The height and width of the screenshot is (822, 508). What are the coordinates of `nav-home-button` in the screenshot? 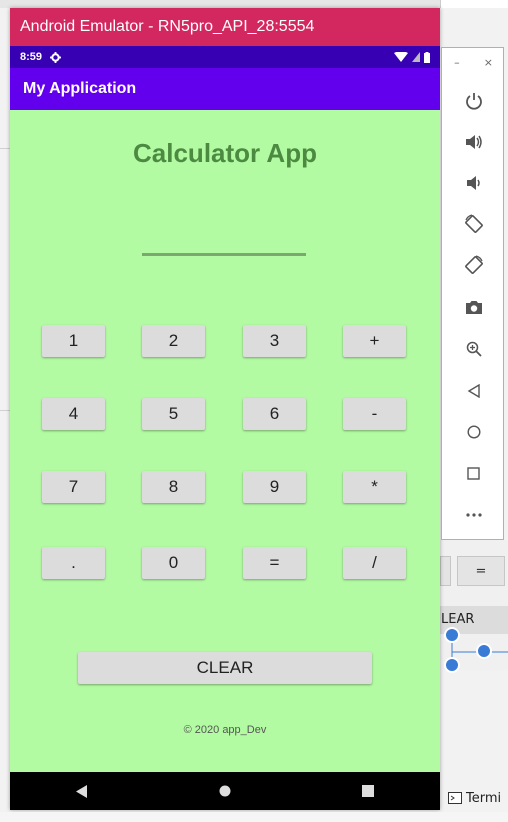 It's located at (225, 791).